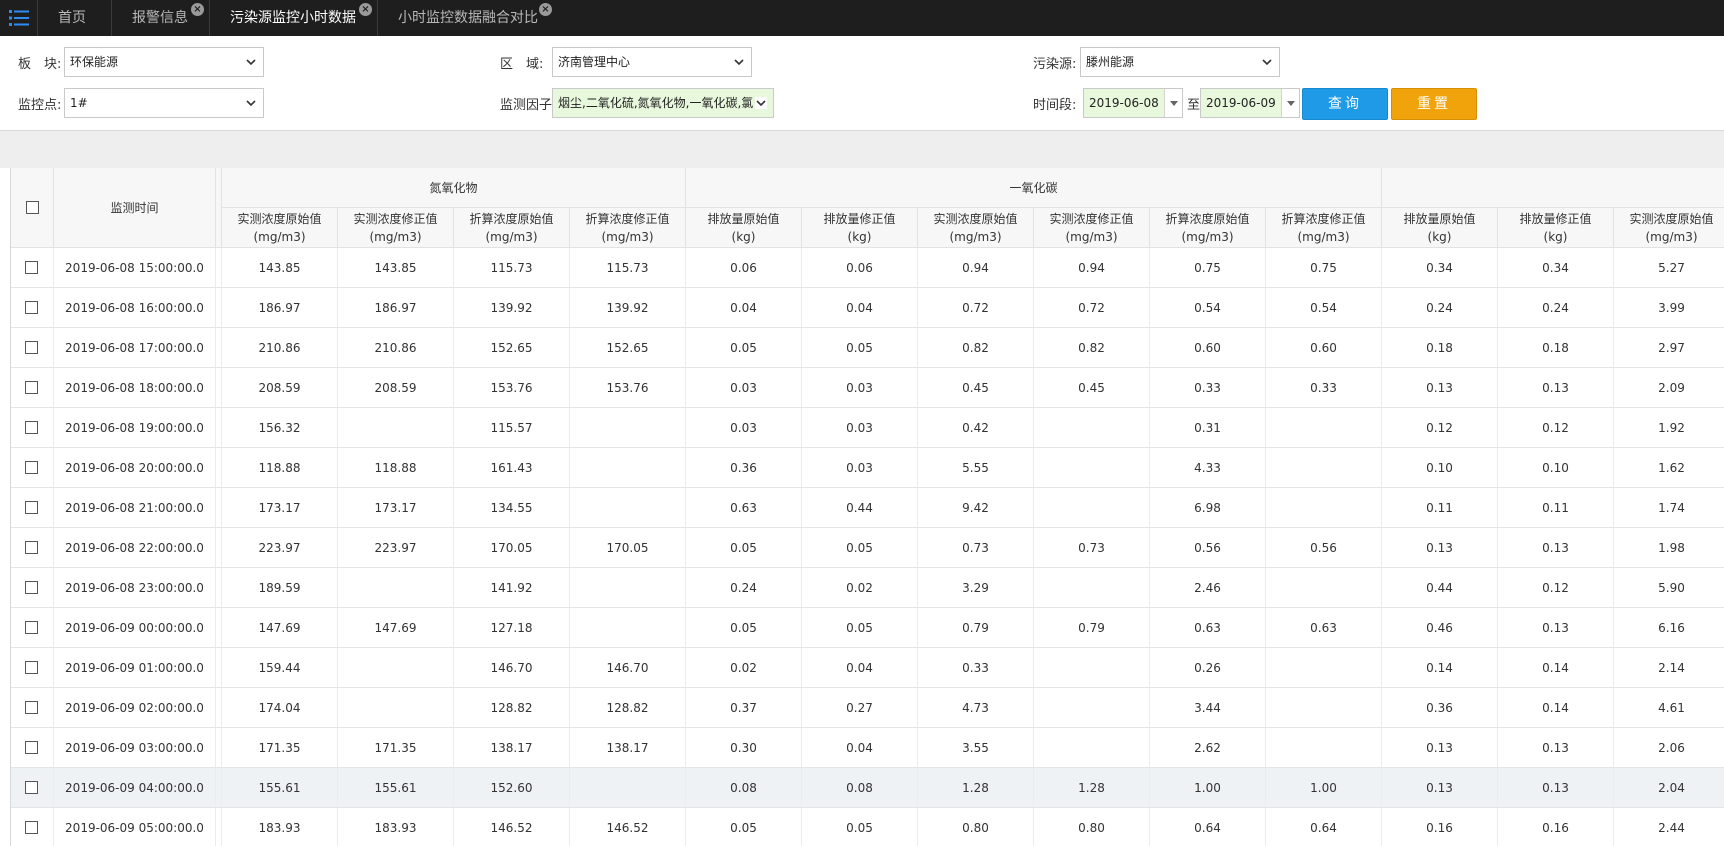 Image resolution: width=1724 pixels, height=846 pixels. What do you see at coordinates (628, 348) in the screenshot?
I see `table-cell: 152.65` at bounding box center [628, 348].